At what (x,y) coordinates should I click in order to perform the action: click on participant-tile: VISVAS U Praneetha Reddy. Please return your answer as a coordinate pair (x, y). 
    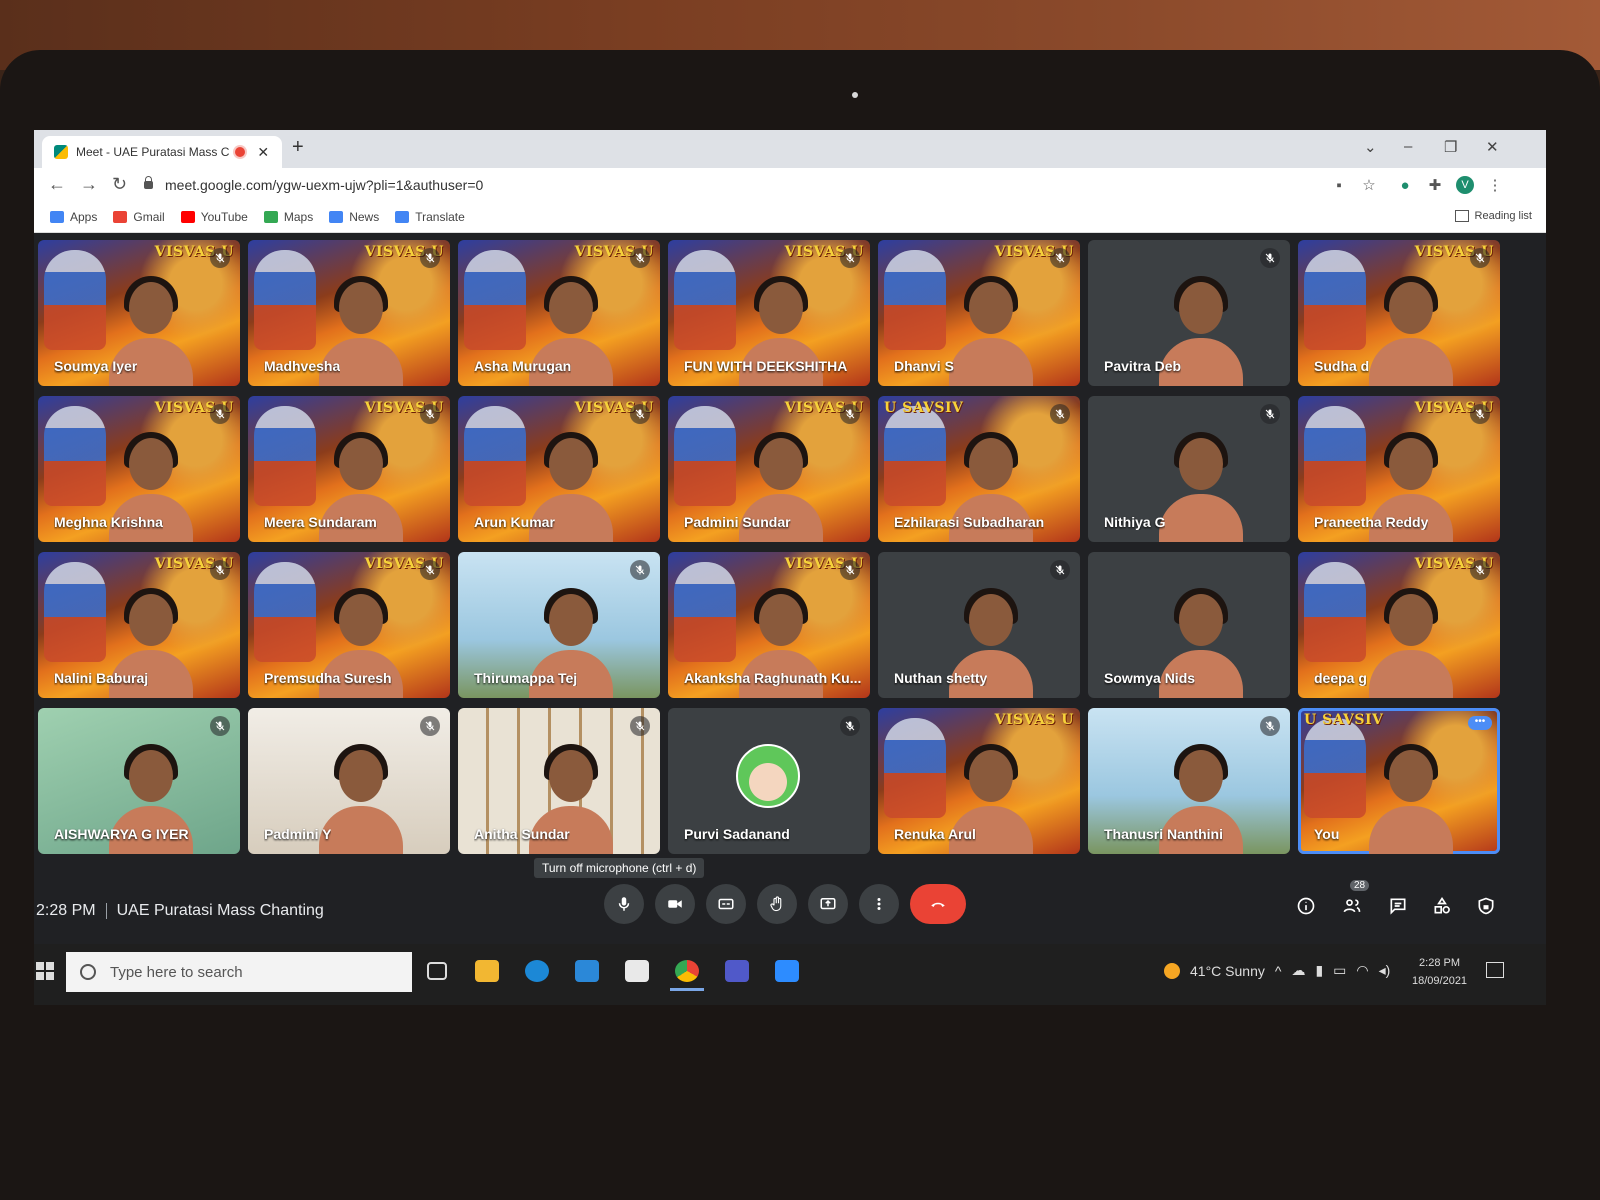
    Looking at the image, I should click on (1399, 469).